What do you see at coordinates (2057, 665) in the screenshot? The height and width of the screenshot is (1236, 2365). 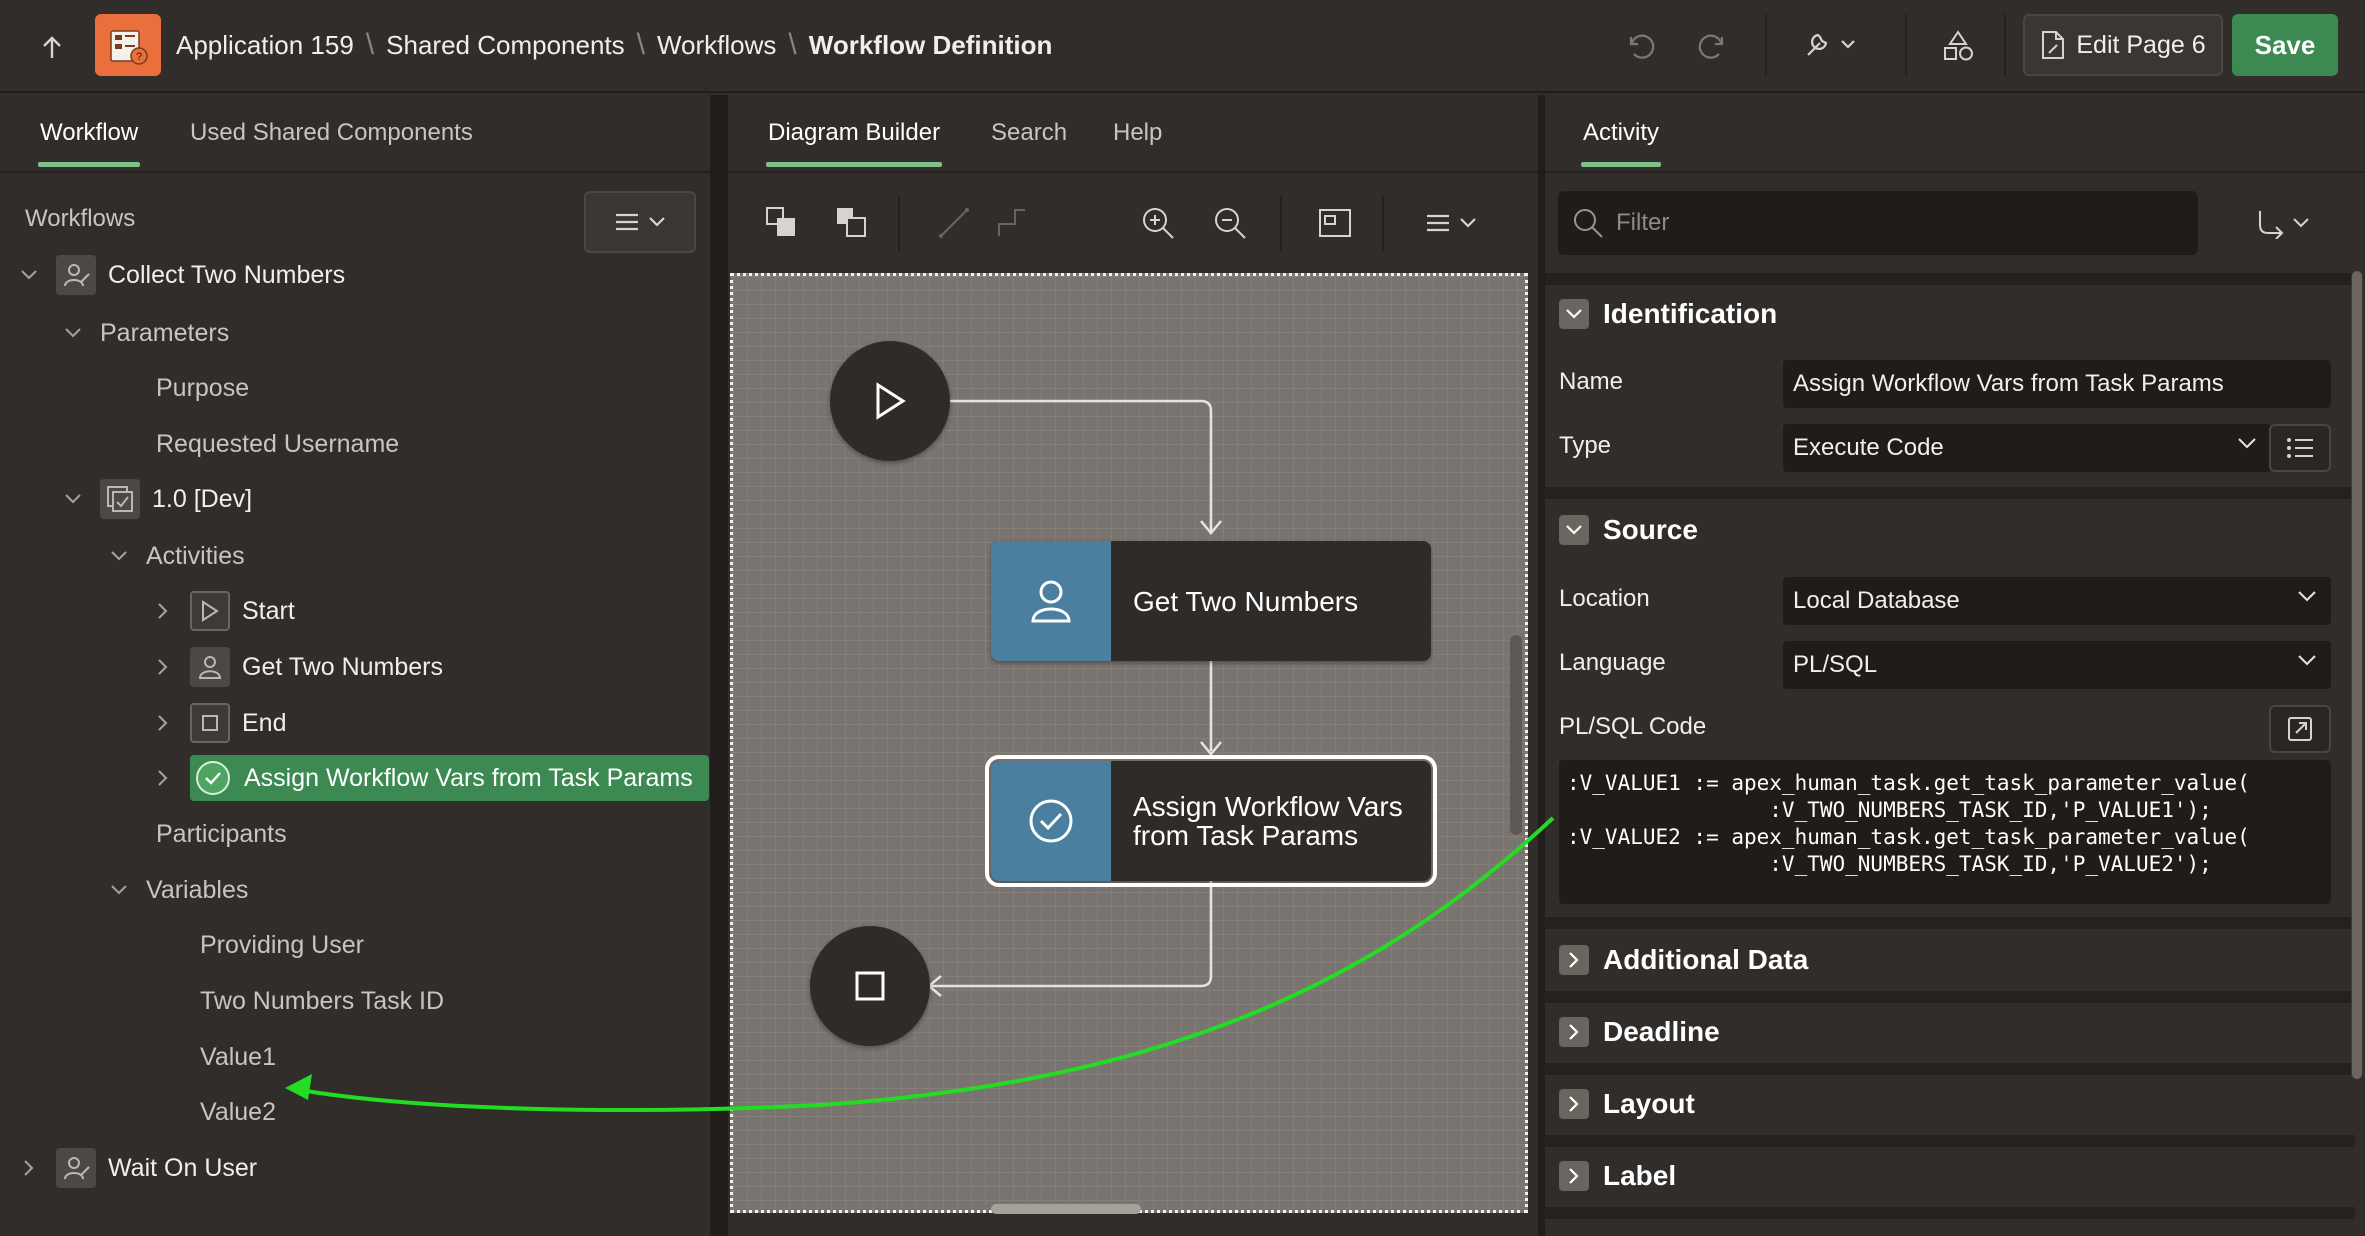 I see `language-select: PL/SQL` at bounding box center [2057, 665].